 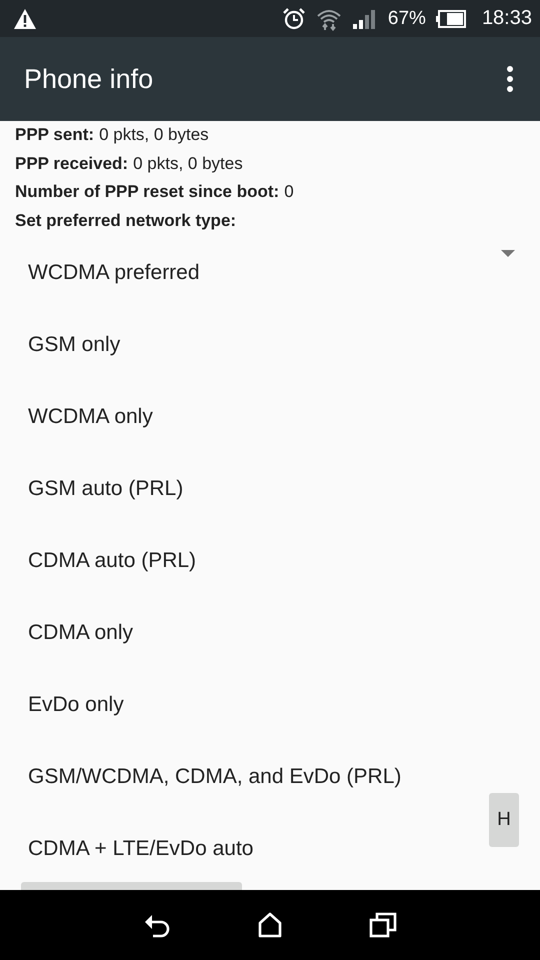 What do you see at coordinates (89, 79) in the screenshot?
I see `screen-title: Phone info` at bounding box center [89, 79].